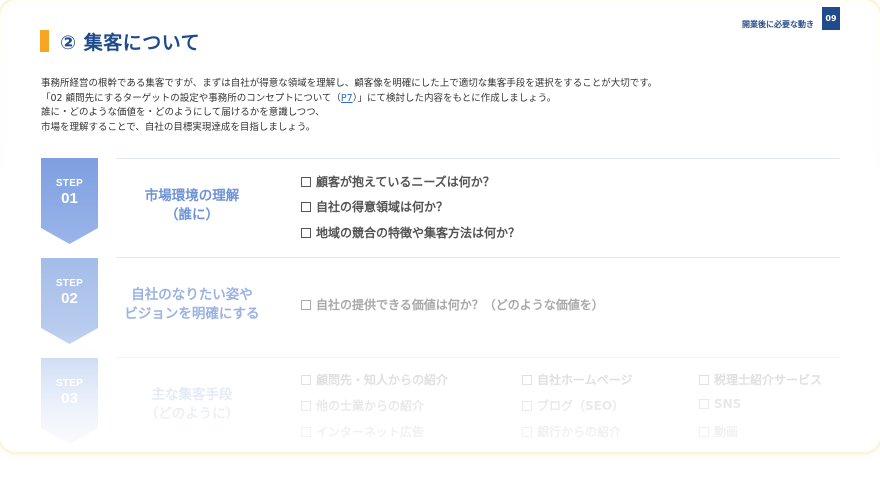 The width and height of the screenshot is (880, 496). What do you see at coordinates (405, 182) in the screenshot?
I see `check-label: 顧客が抱えているニーズは何か？` at bounding box center [405, 182].